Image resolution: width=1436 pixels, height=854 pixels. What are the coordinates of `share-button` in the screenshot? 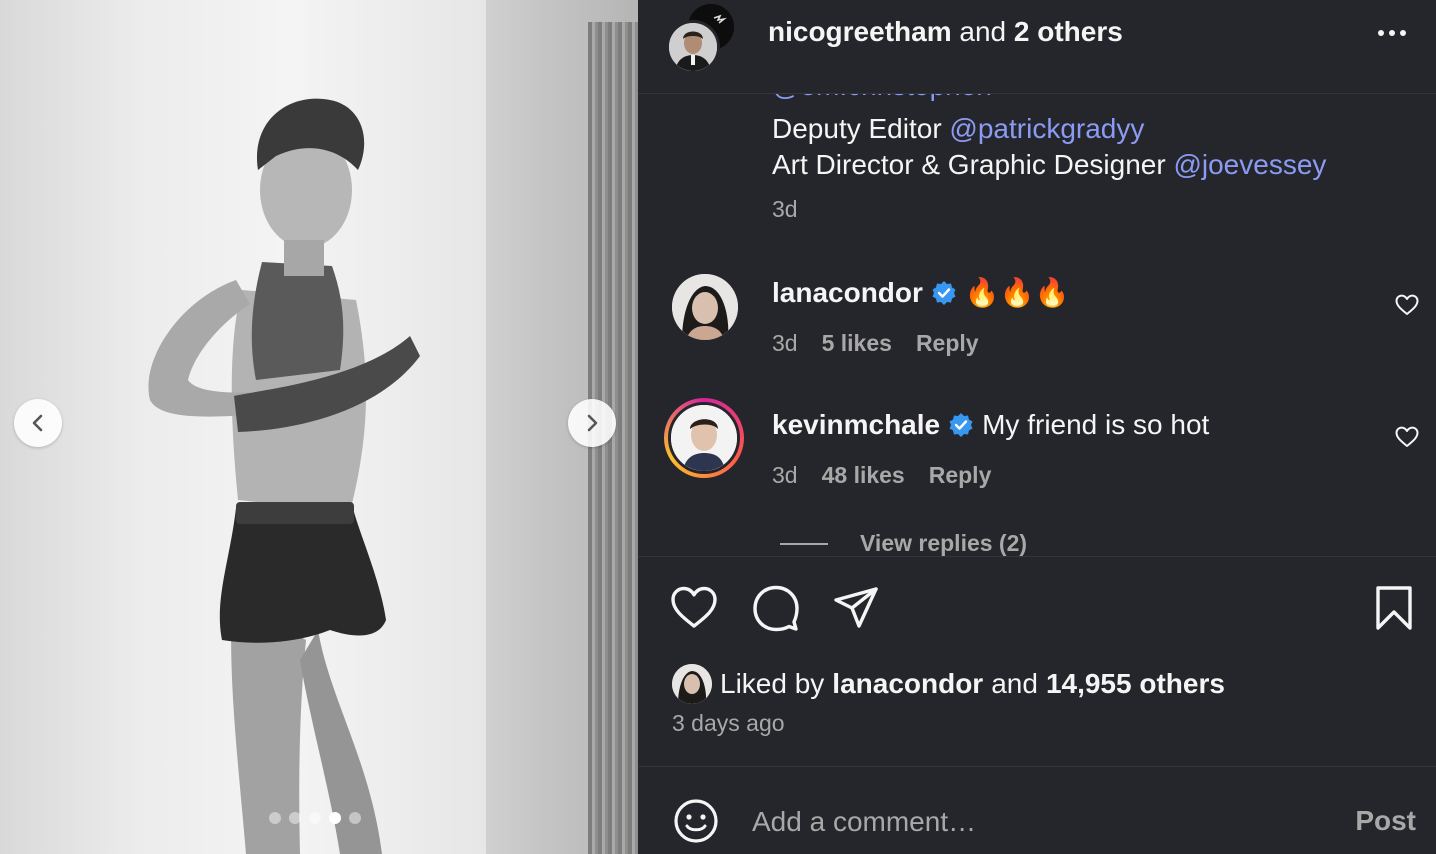 It's located at (856, 608).